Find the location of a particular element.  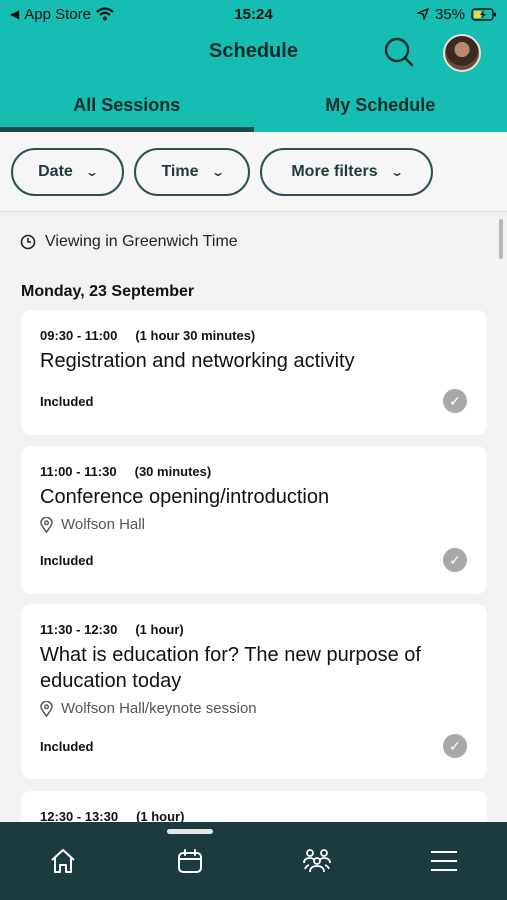

session-title: Conference opening/introduction is located at coordinates (185, 497).